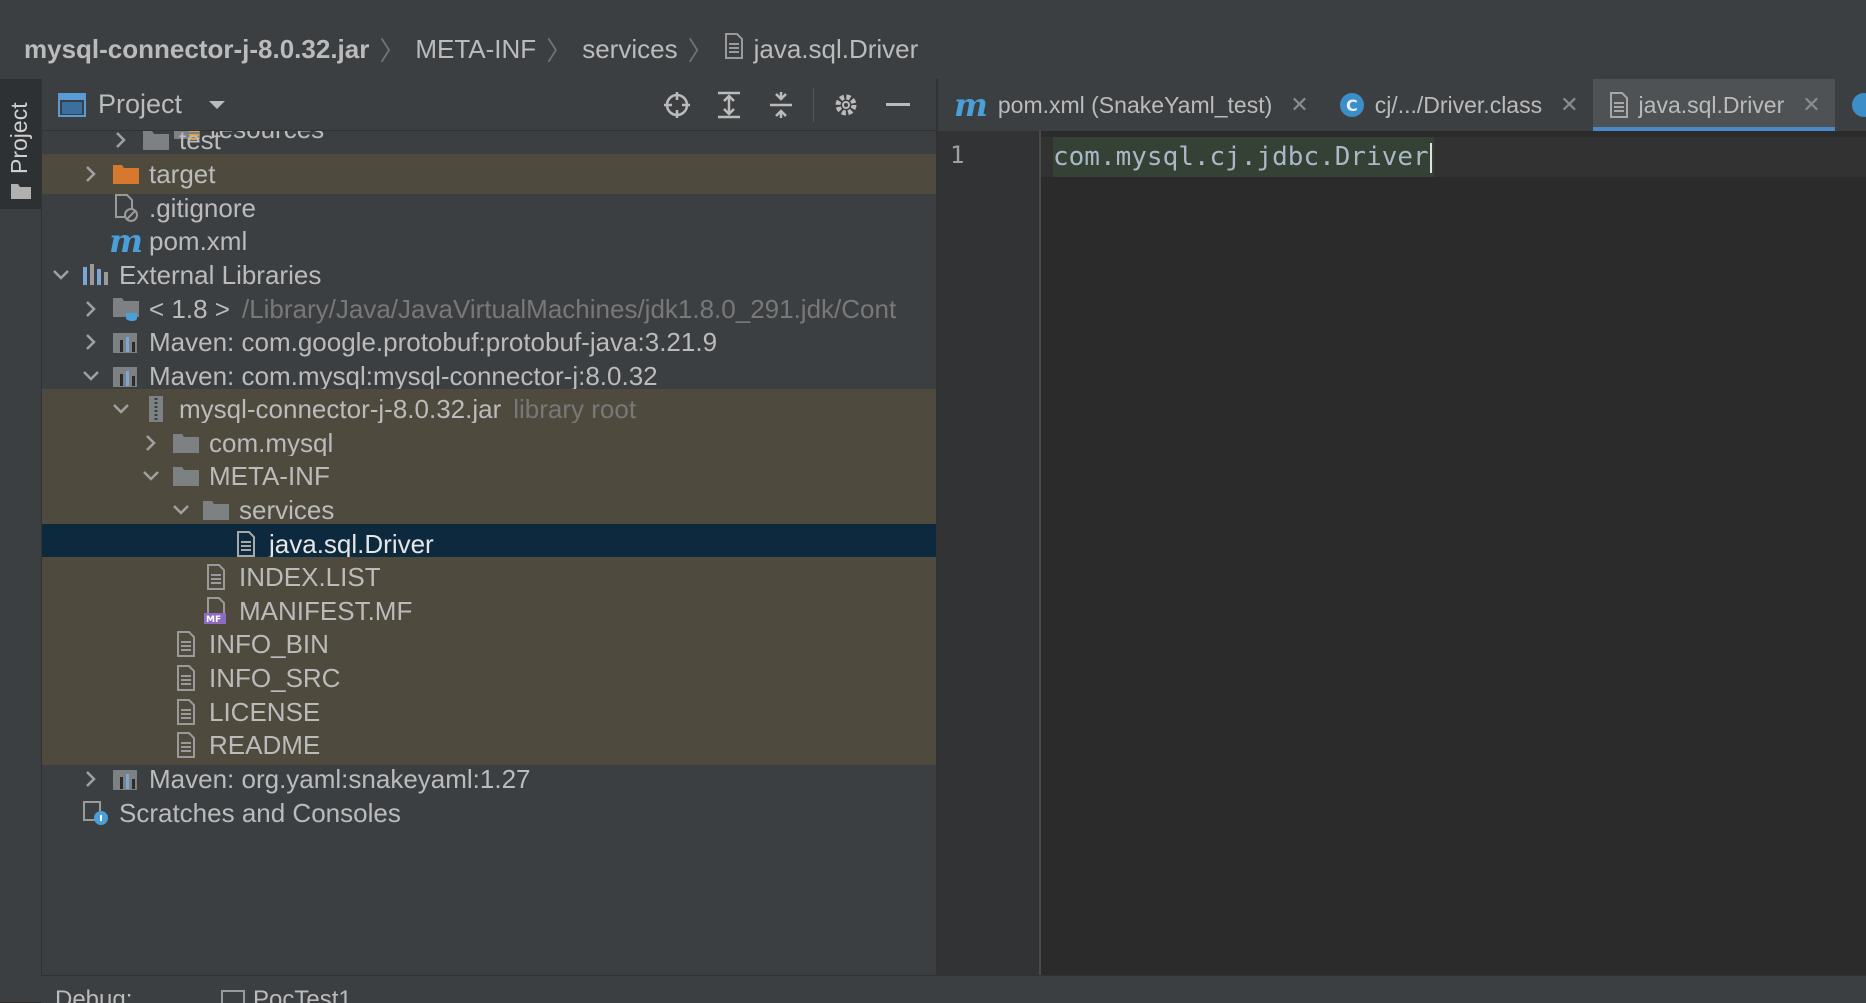 The height and width of the screenshot is (1003, 1866). What do you see at coordinates (233, 996) in the screenshot?
I see `run-config-icon` at bounding box center [233, 996].